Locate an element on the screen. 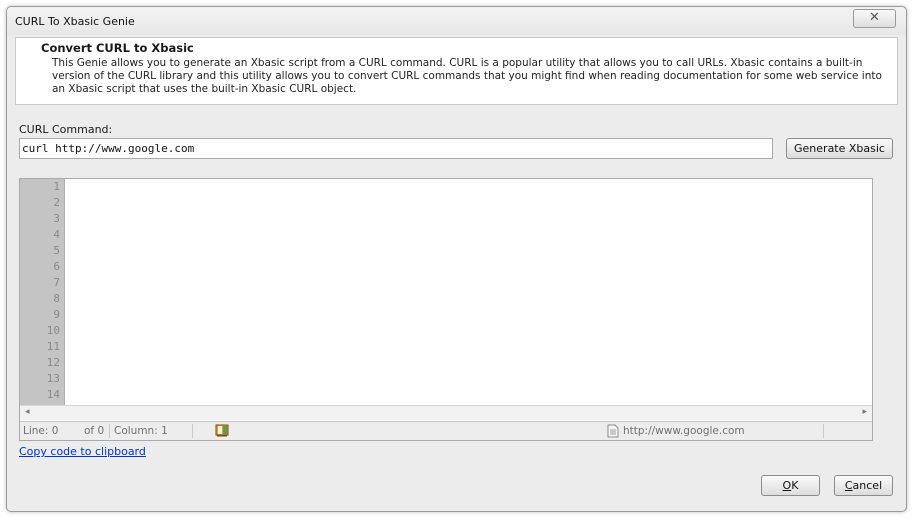 This screenshot has height=519, width=913. line-number: 8 is located at coordinates (56, 298).